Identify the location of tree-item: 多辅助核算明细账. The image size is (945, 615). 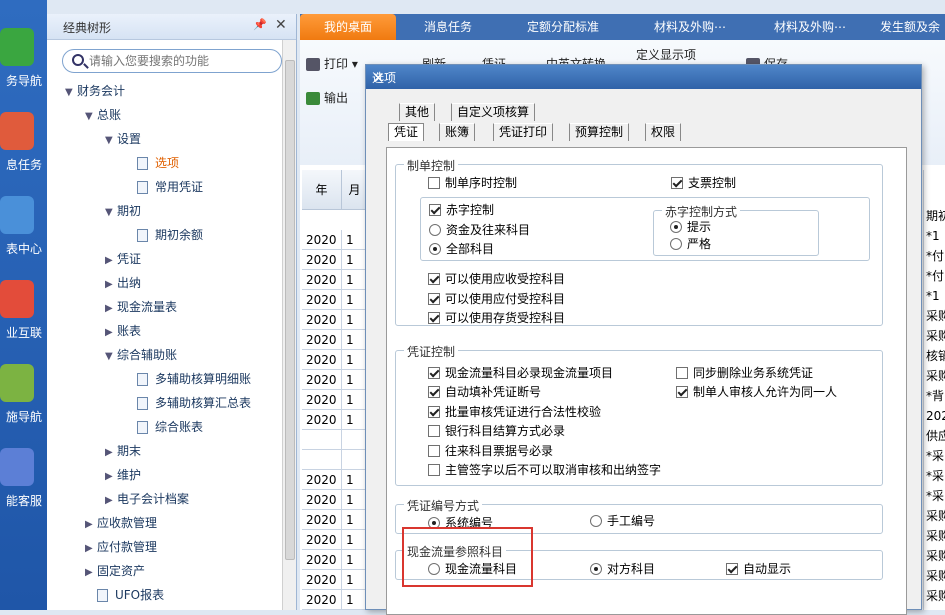
(188, 380).